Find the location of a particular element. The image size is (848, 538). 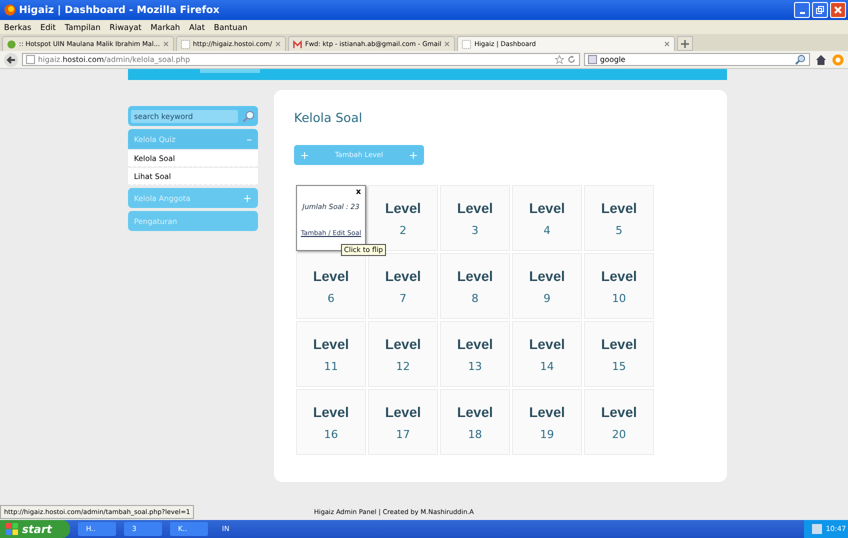

windows-flag-icon is located at coordinates (12, 529).